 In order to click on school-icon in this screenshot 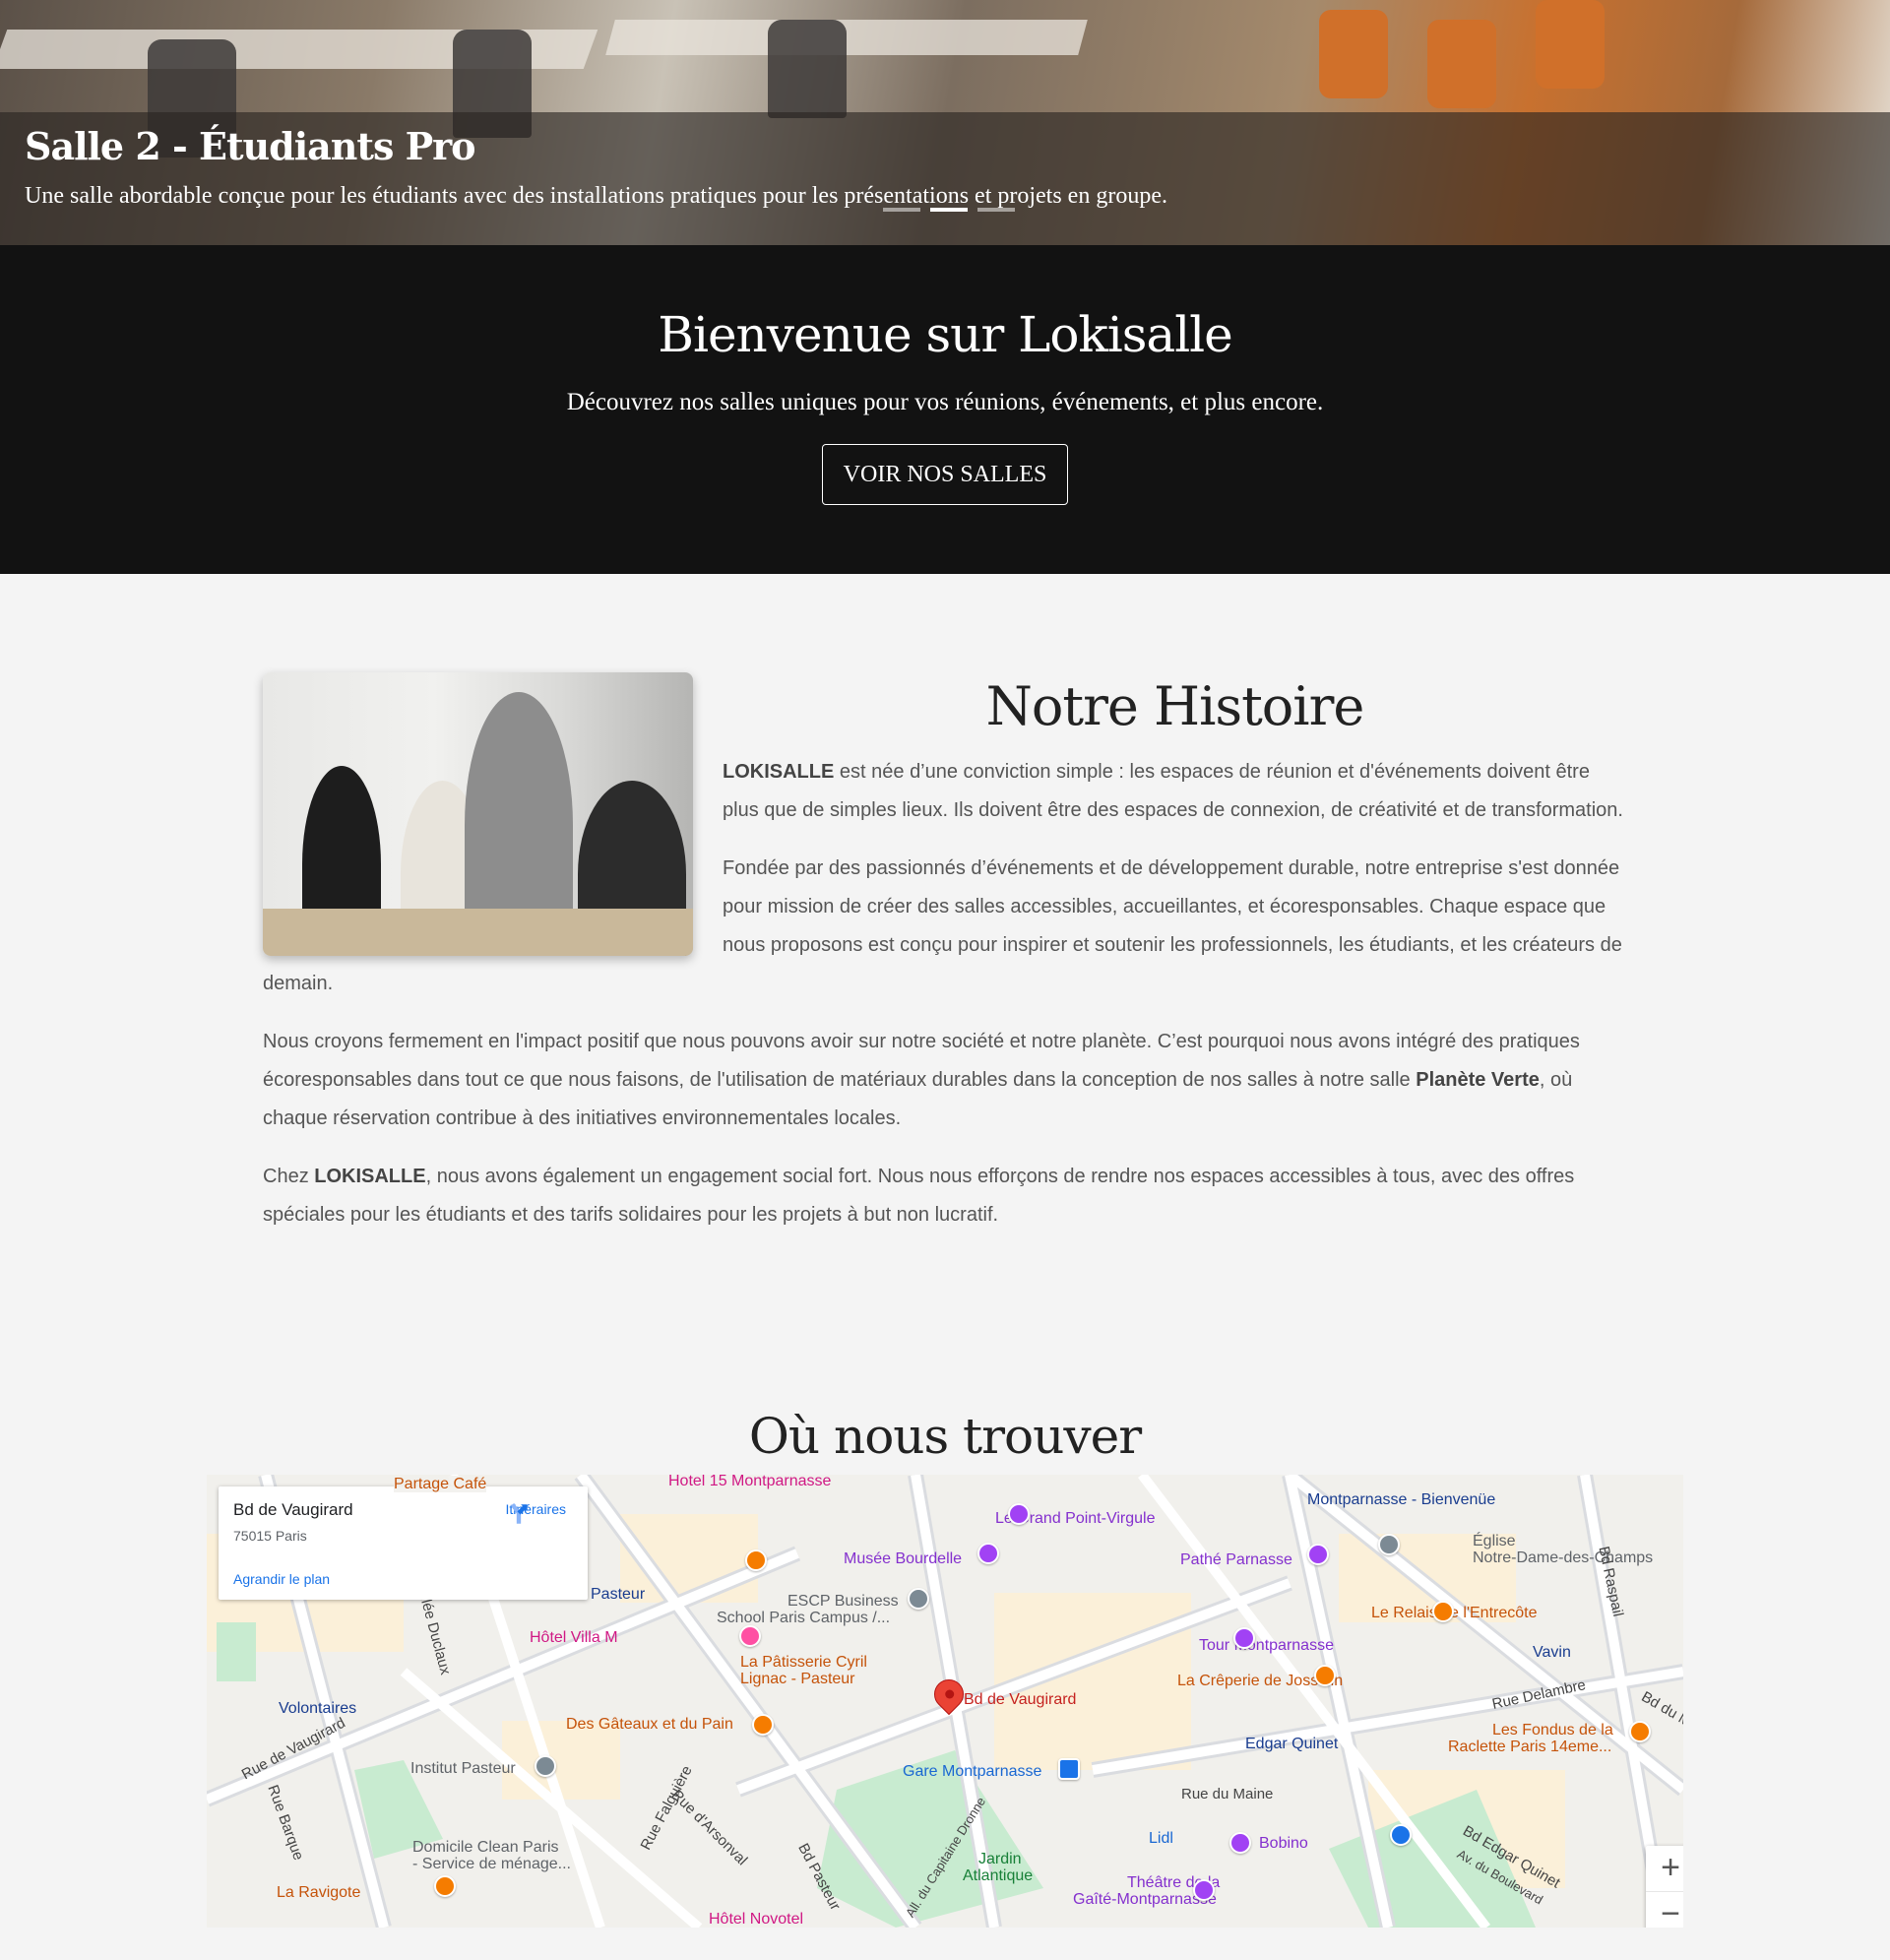, I will do `click(918, 1599)`.